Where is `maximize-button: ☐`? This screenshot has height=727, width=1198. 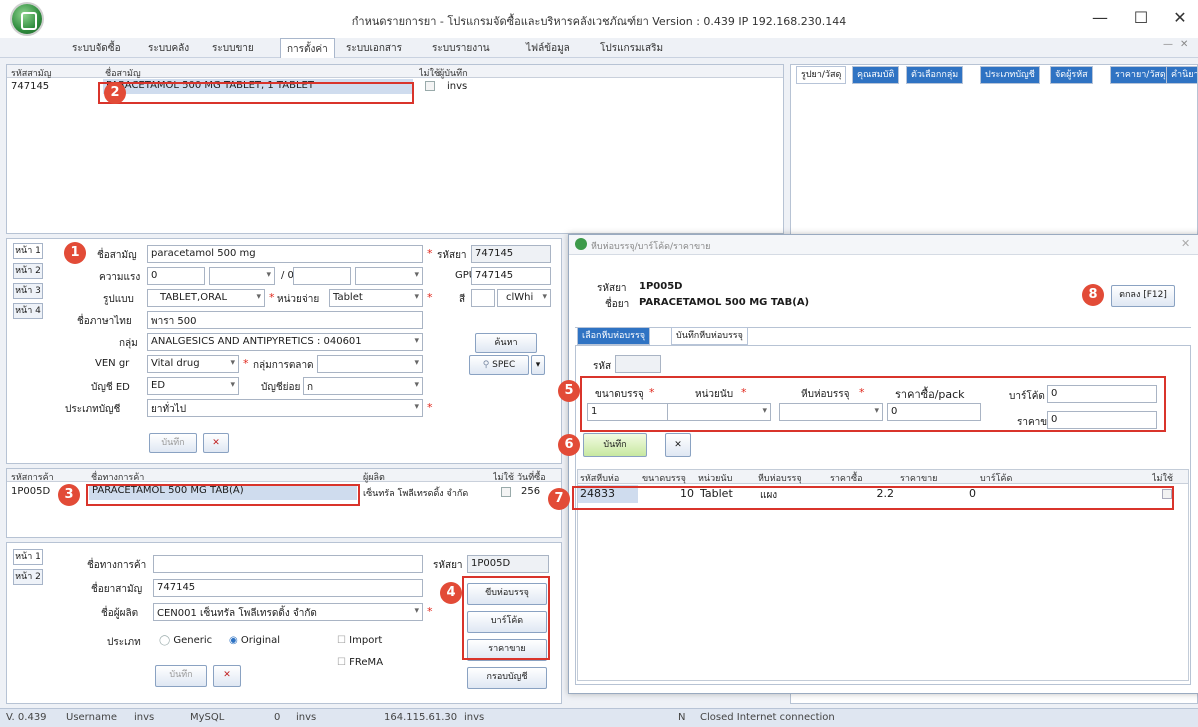 maximize-button: ☐ is located at coordinates (1141, 18).